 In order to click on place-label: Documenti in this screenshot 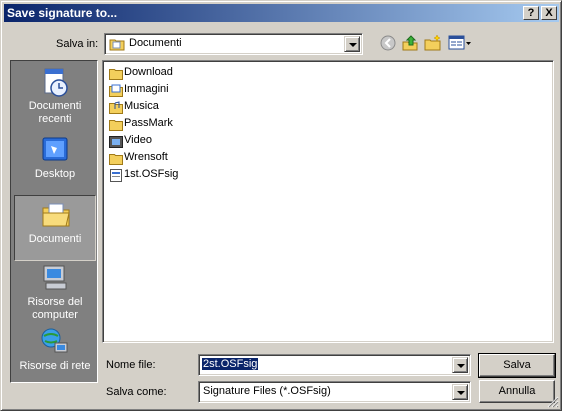, I will do `click(55, 239)`.